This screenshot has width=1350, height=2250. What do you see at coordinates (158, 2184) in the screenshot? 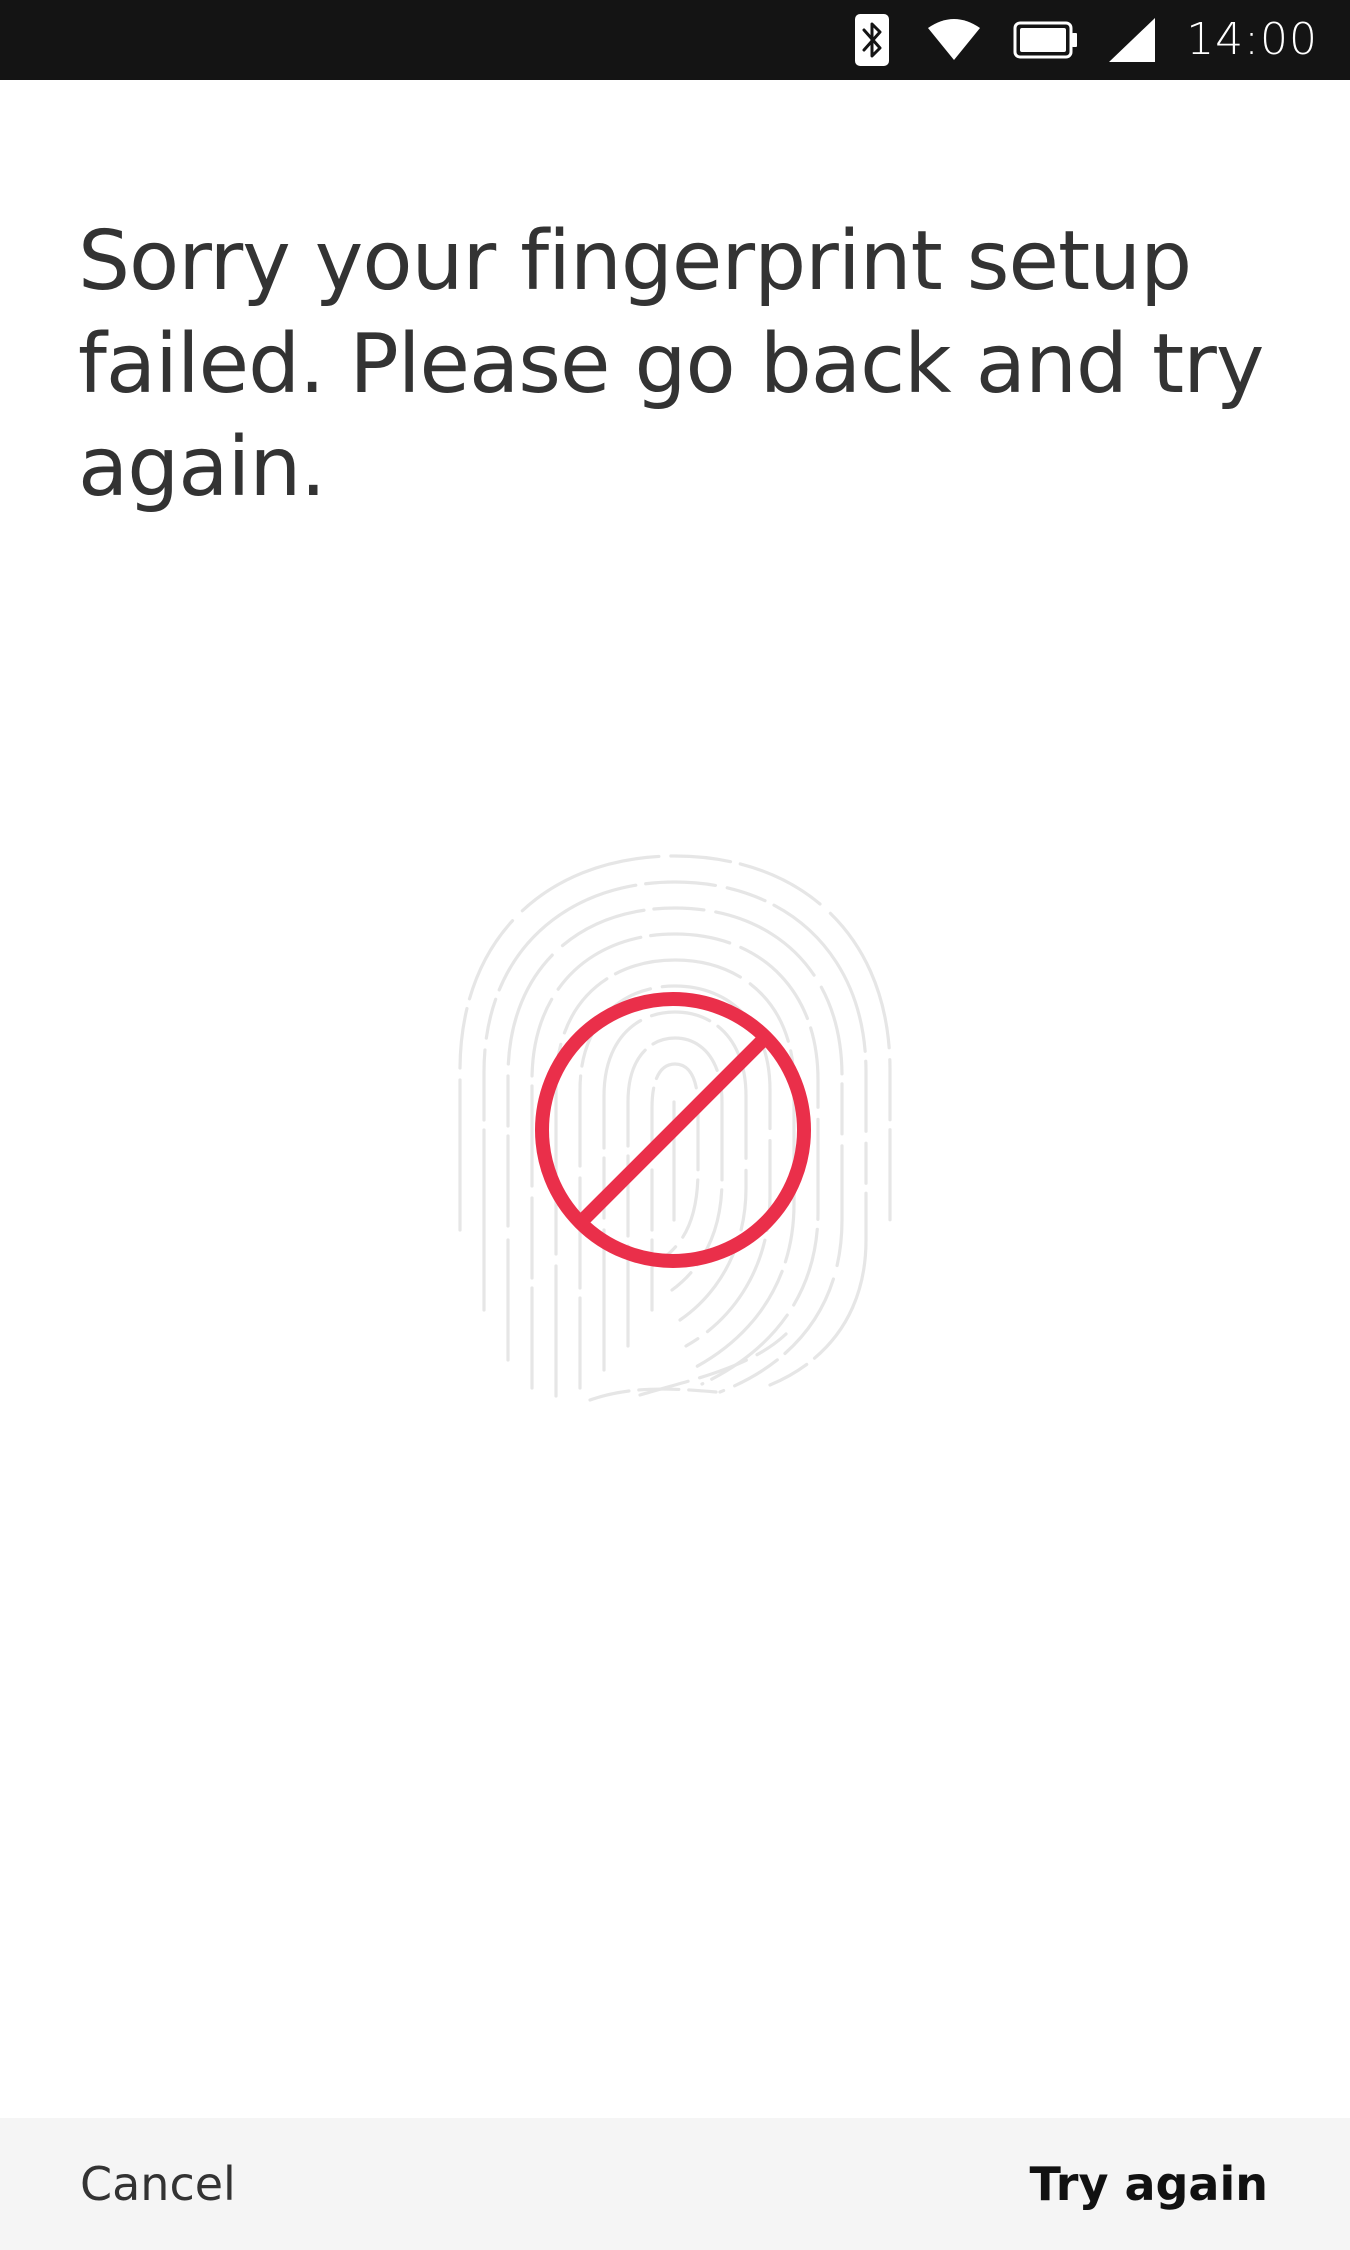
I see `cancel-button: Cancel` at bounding box center [158, 2184].